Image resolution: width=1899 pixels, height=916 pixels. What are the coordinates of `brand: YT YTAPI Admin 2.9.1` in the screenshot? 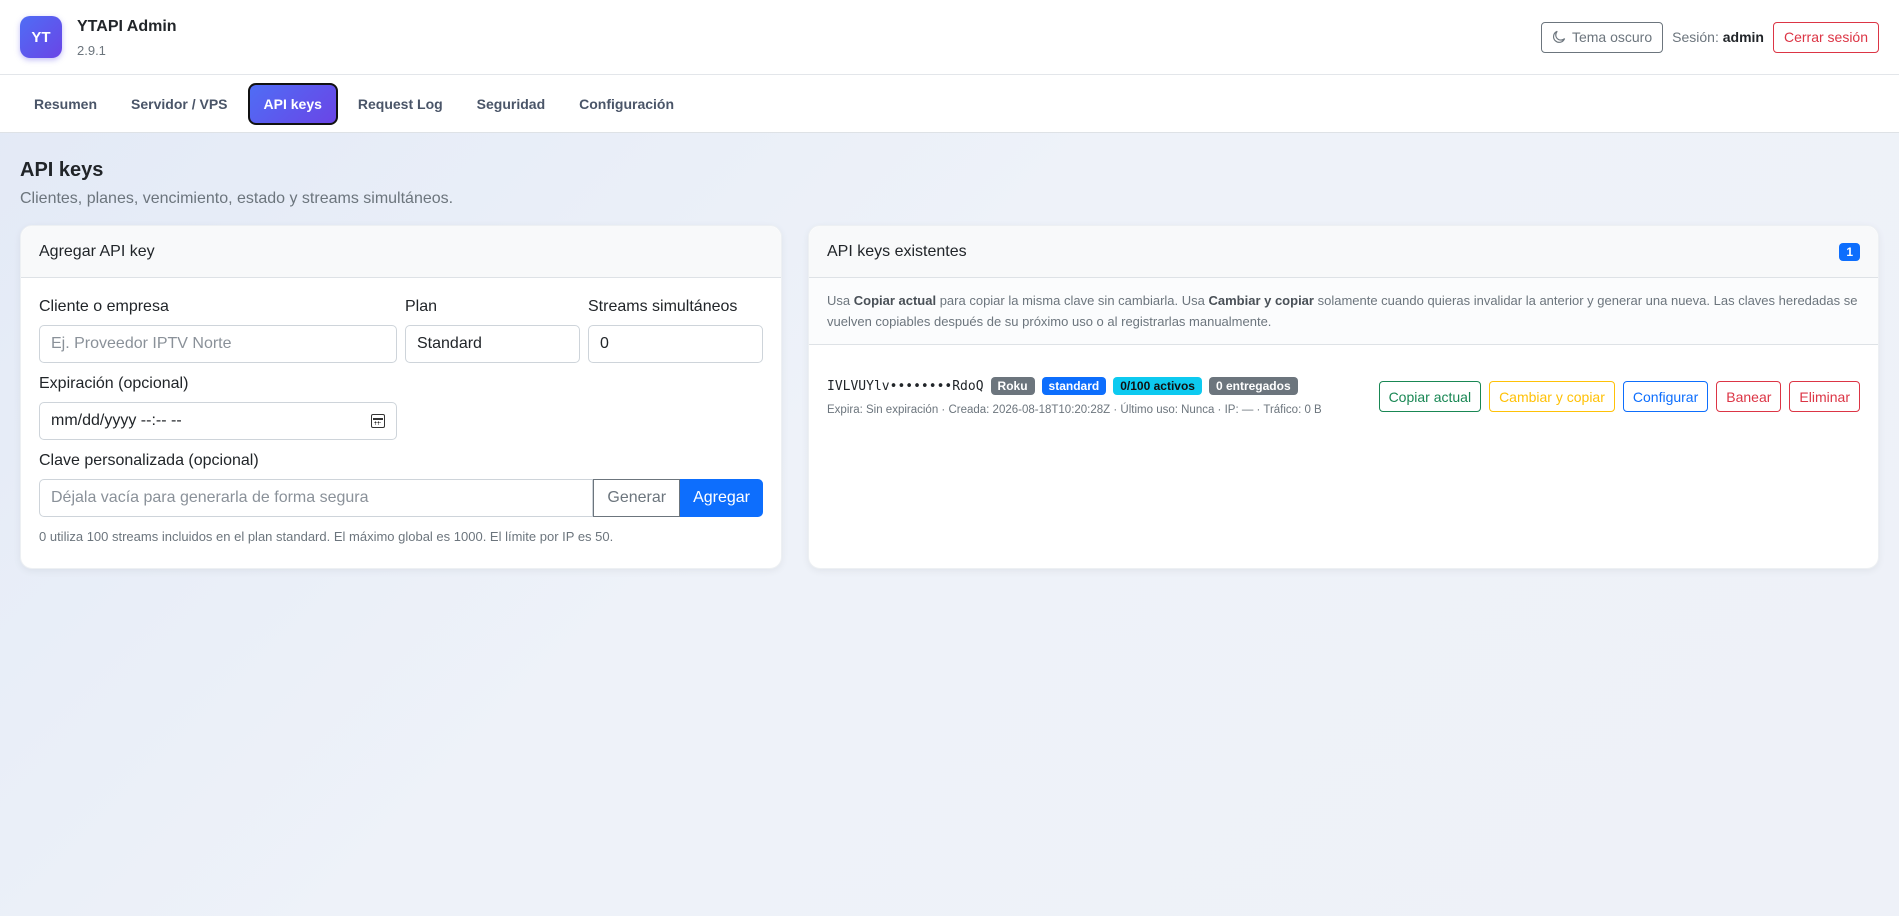 It's located at (98, 37).